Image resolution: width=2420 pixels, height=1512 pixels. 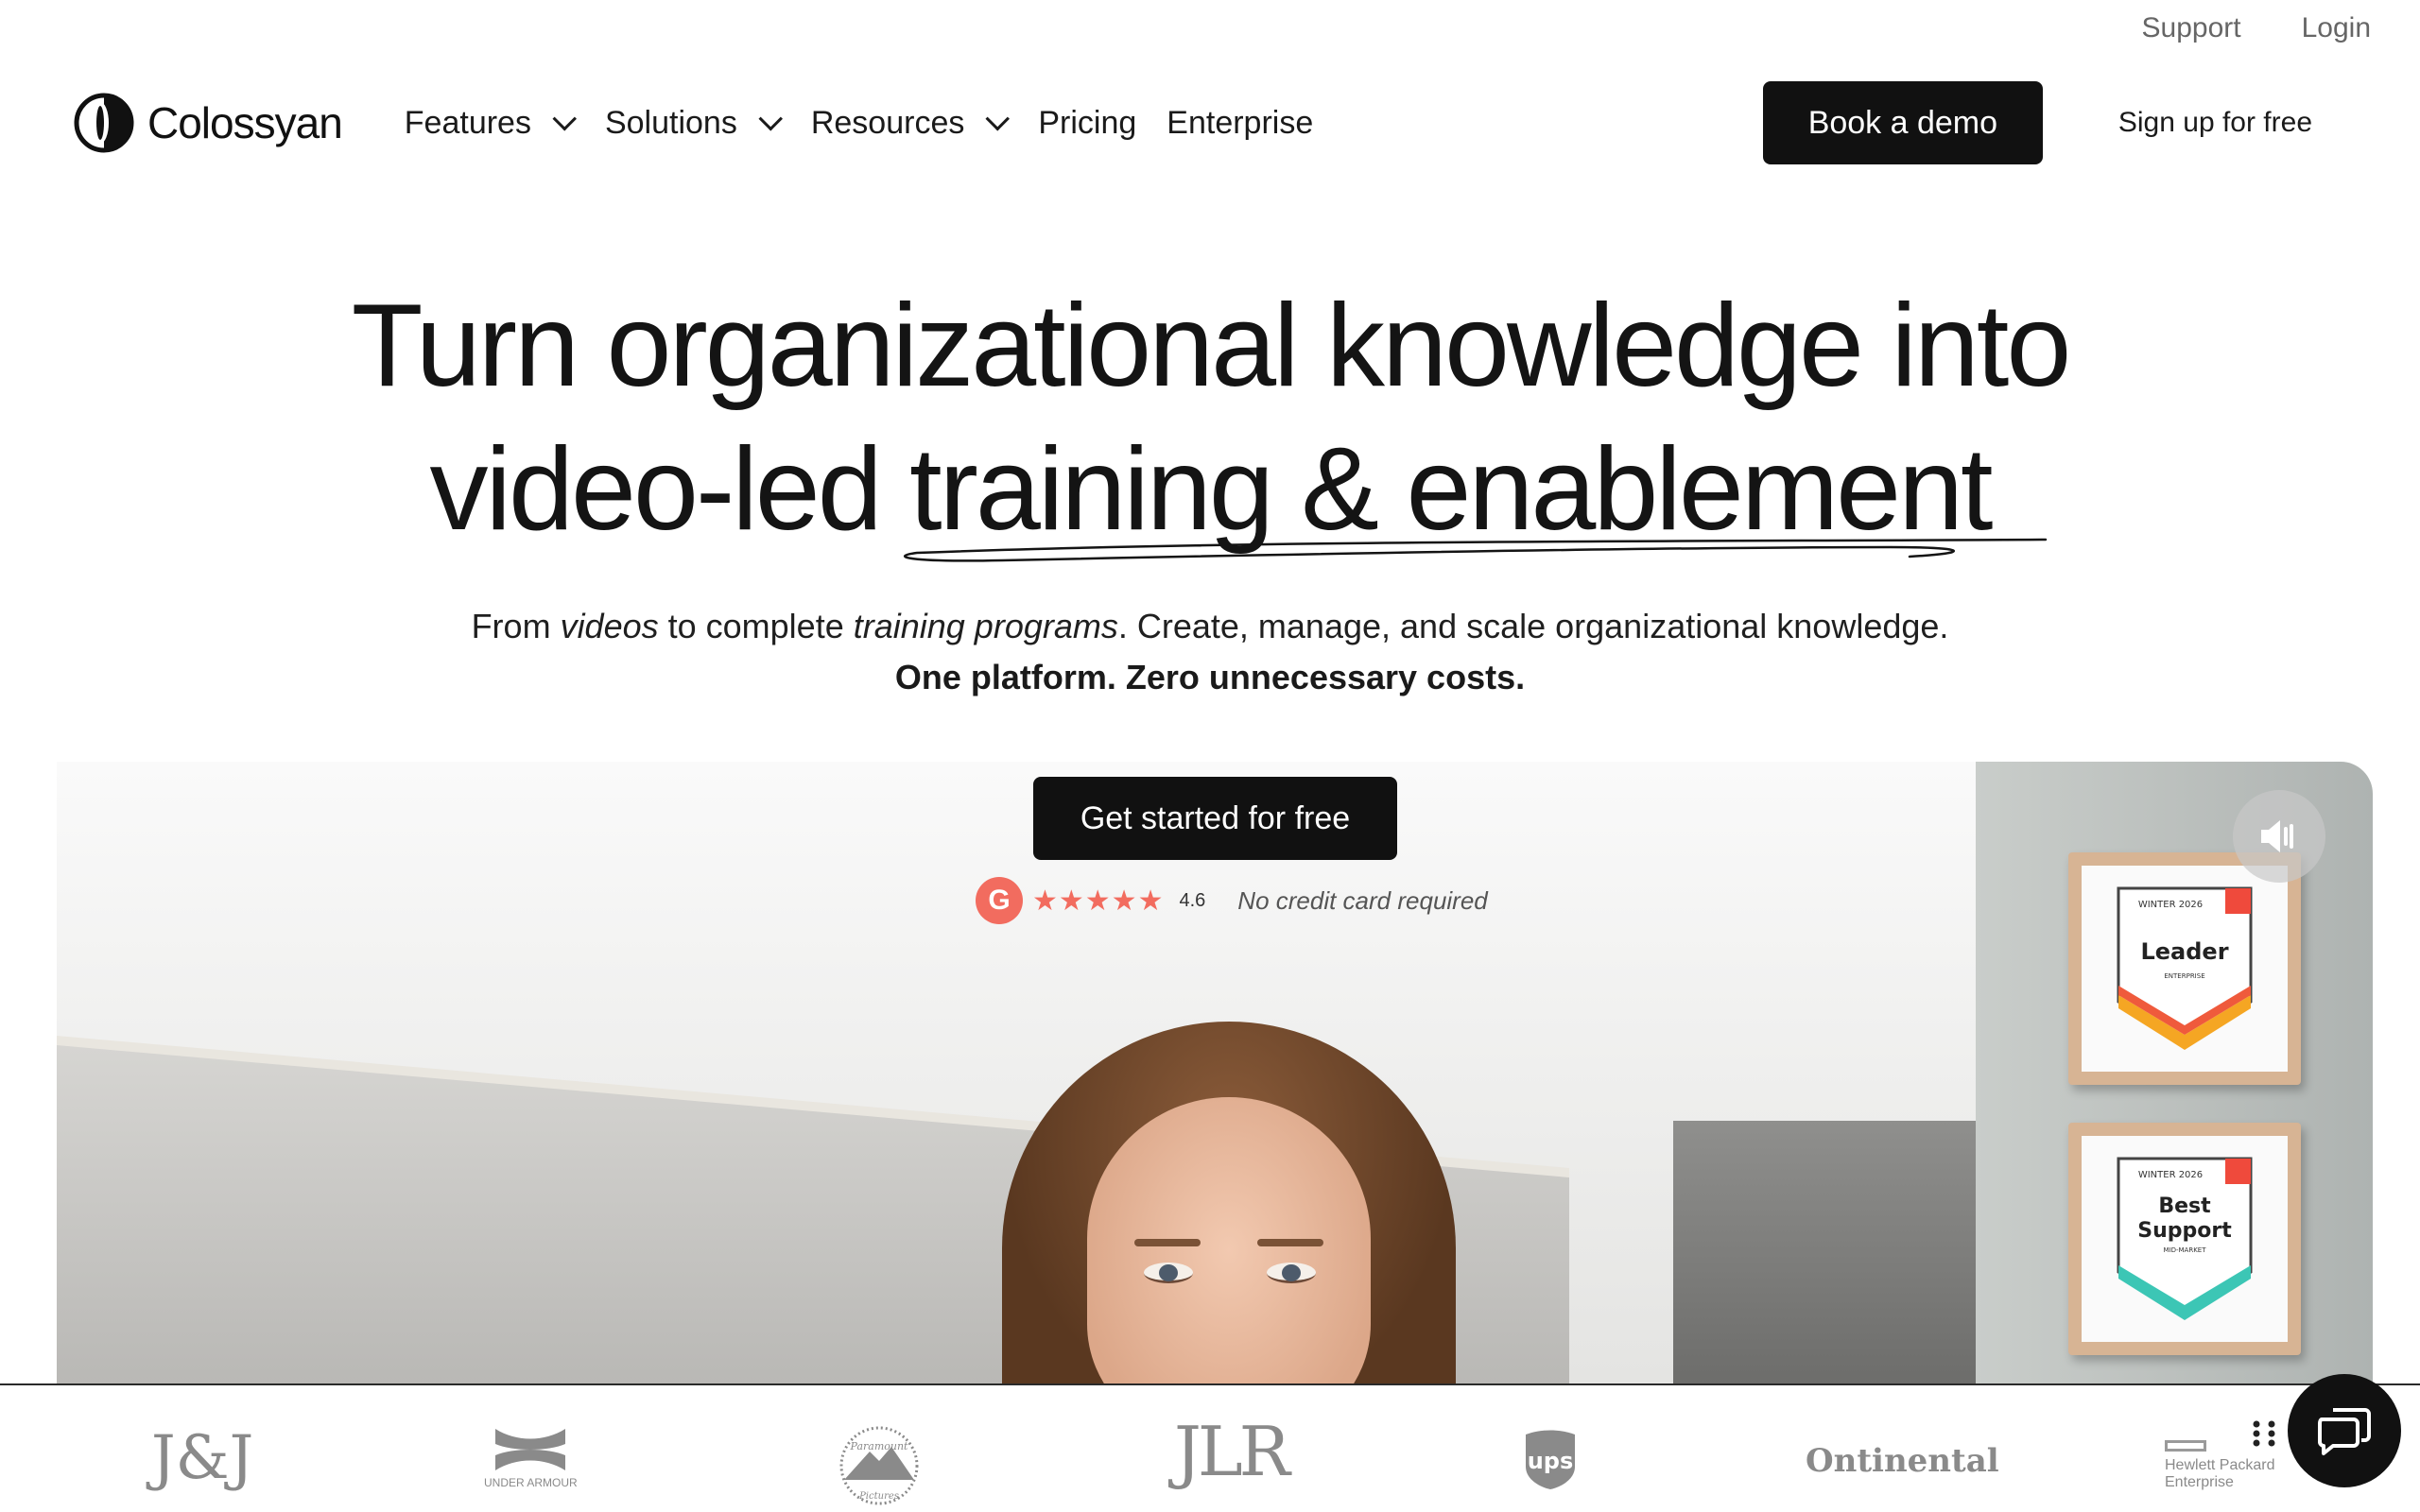 I want to click on ups-text: ups, so click(x=1551, y=1461).